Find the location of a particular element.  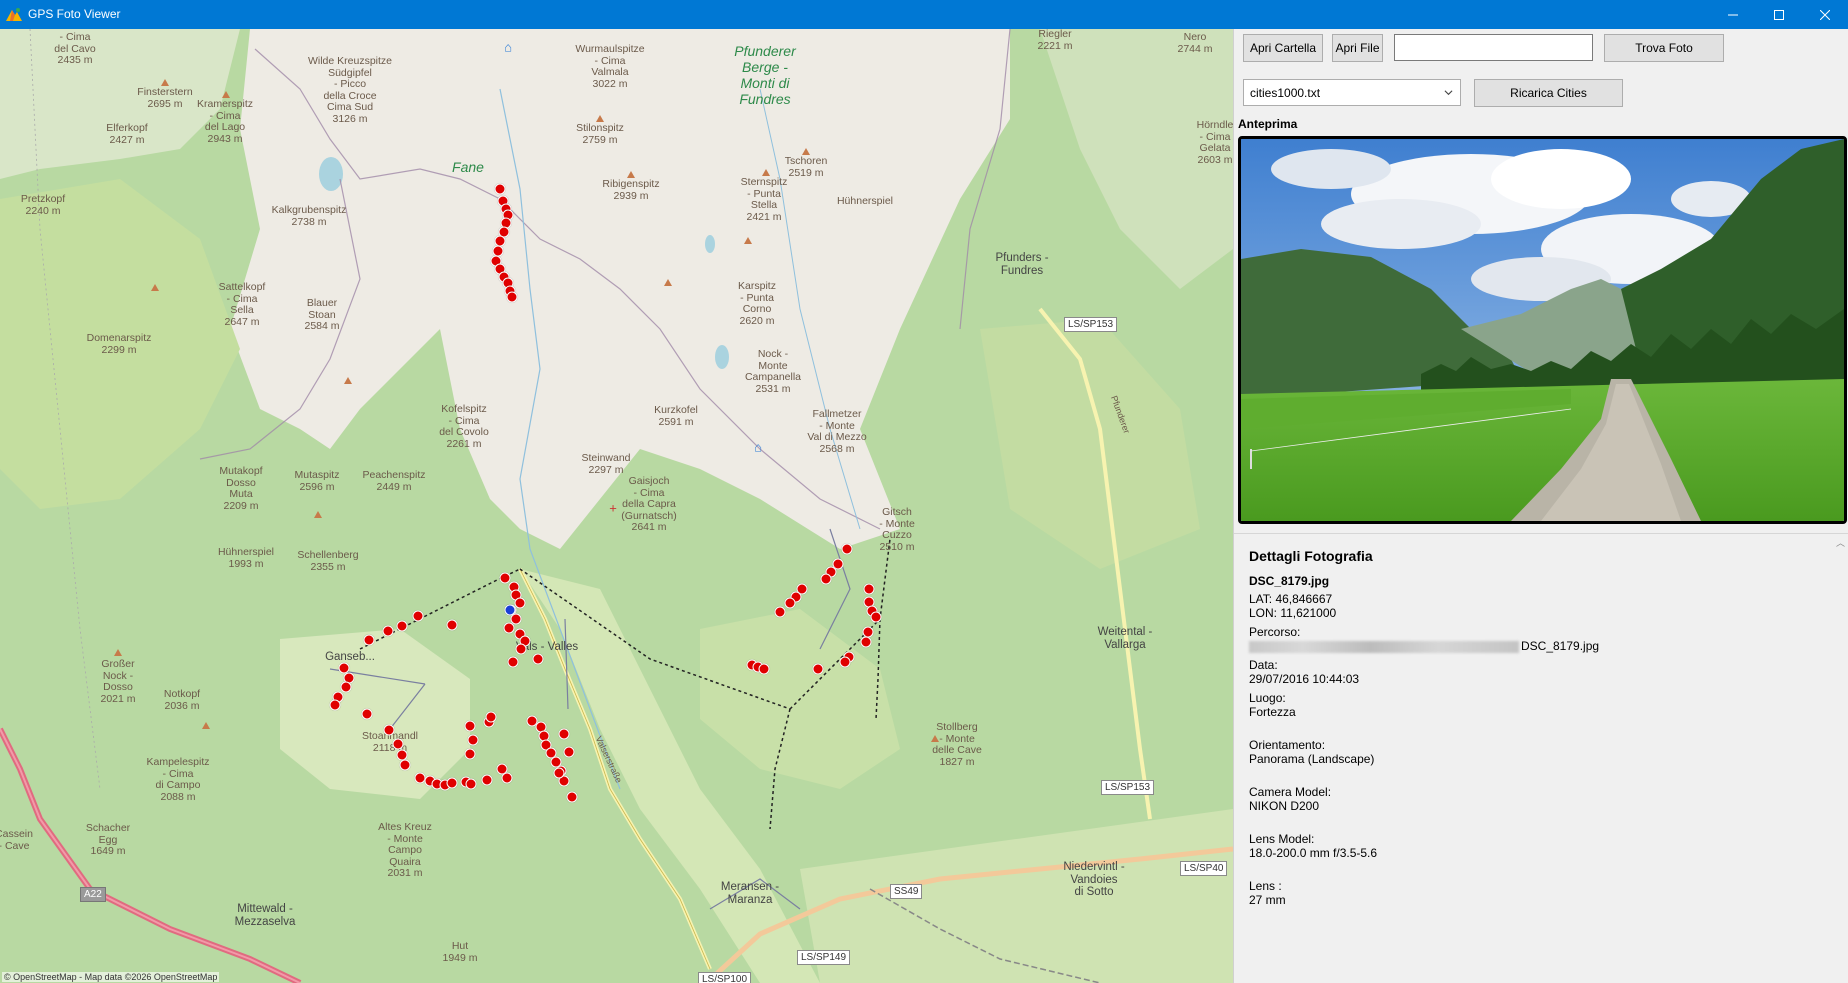

peak-label: Schellenberg 2355 m is located at coordinates (328, 561).